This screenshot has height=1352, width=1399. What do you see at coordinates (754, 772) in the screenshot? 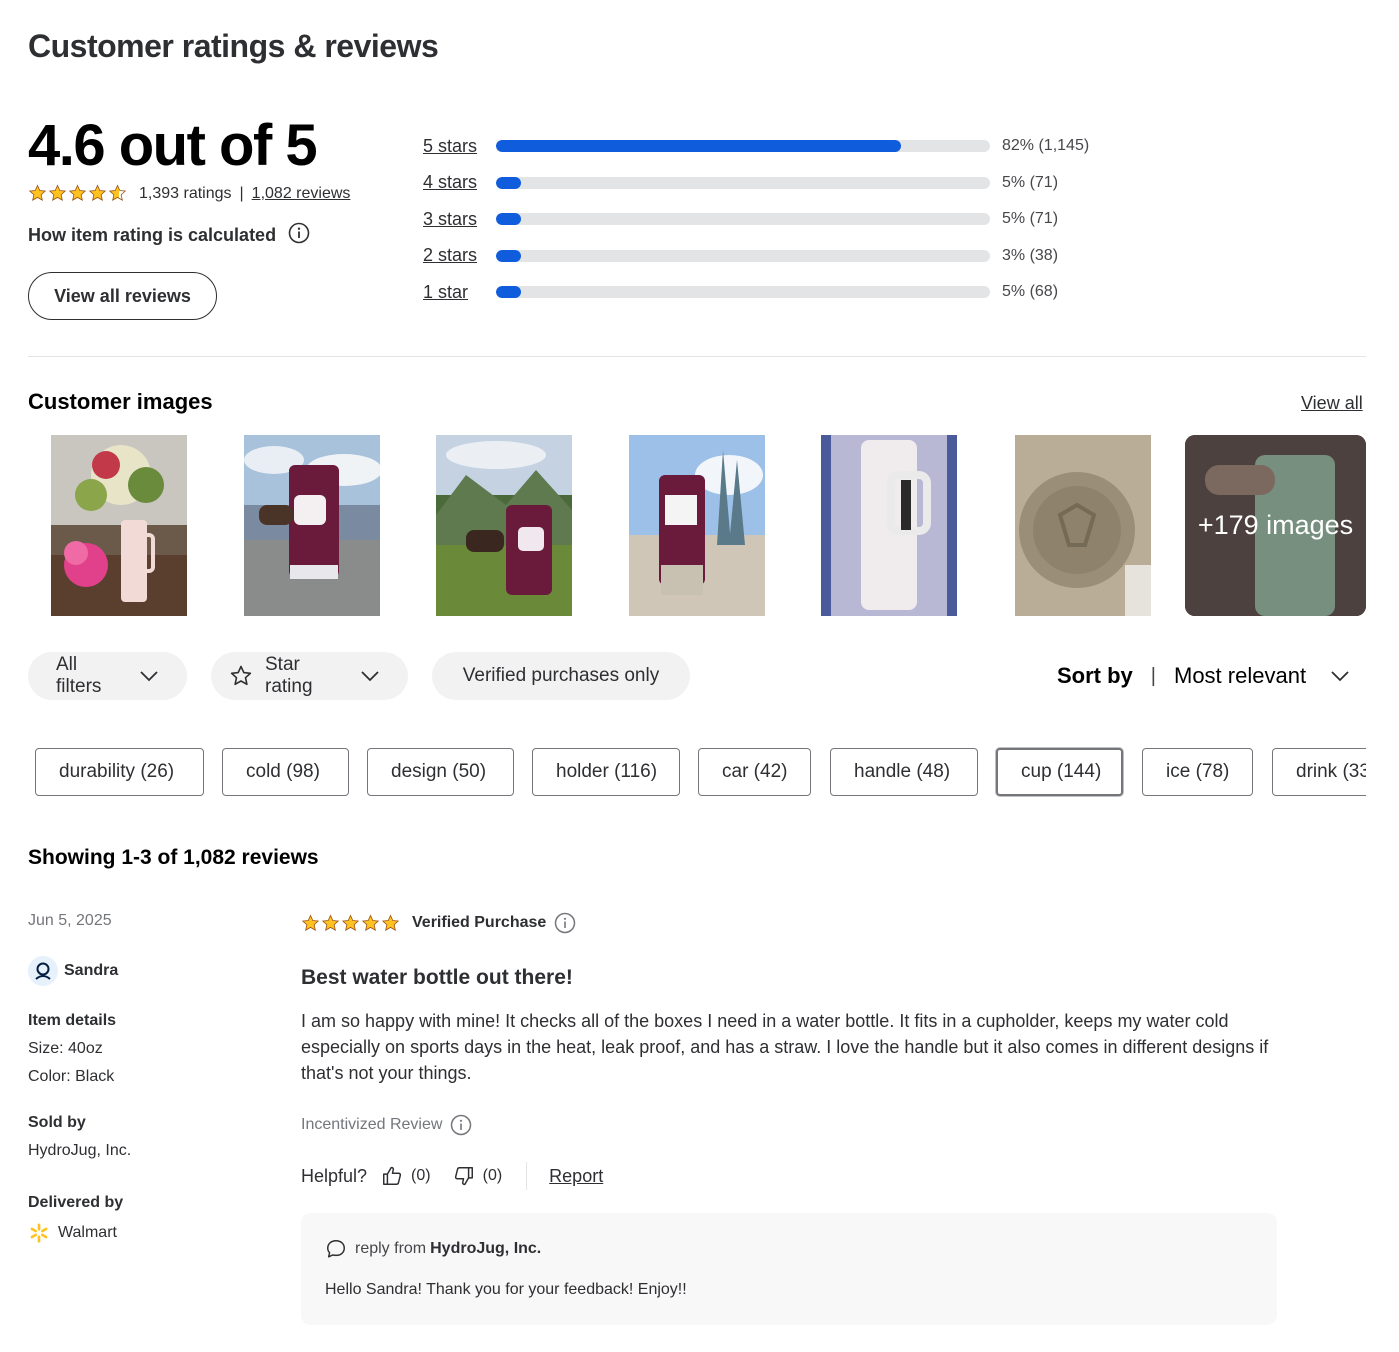
I see `keyword-chip: car (42)` at bounding box center [754, 772].